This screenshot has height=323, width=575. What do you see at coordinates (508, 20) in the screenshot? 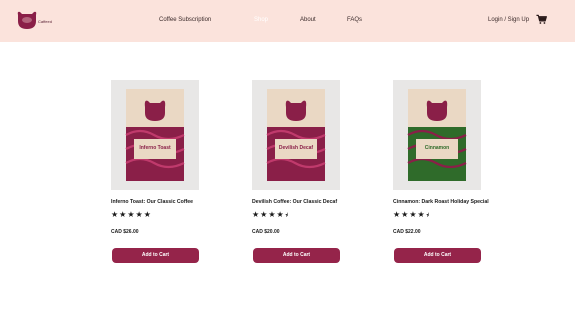
I see `login-signup-link: Login / Sign Up` at bounding box center [508, 20].